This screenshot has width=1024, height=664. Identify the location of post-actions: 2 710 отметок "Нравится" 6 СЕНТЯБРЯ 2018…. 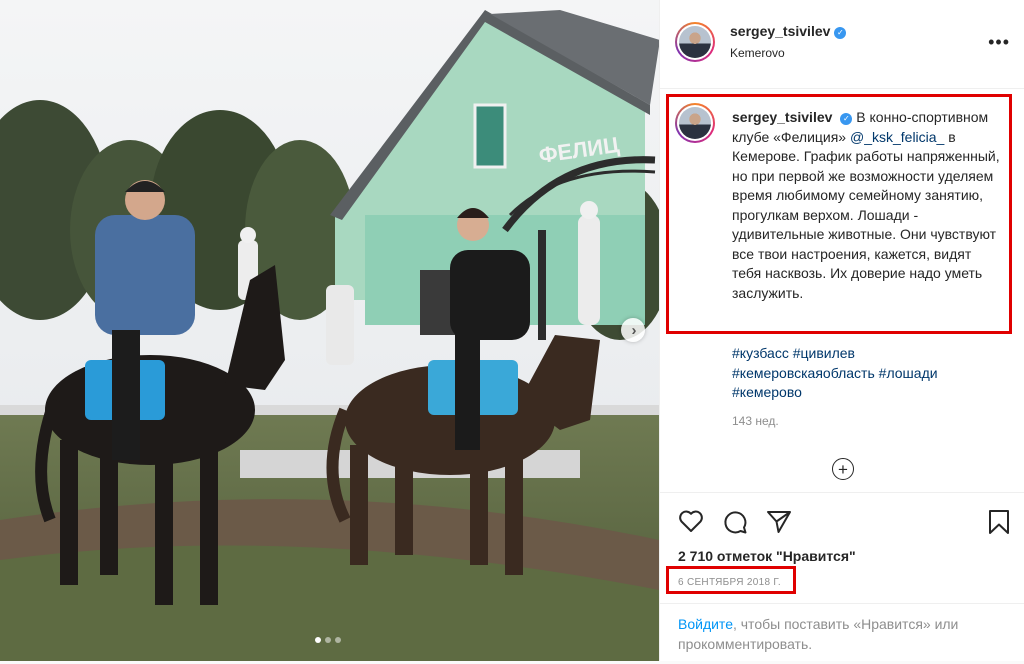
(842, 577).